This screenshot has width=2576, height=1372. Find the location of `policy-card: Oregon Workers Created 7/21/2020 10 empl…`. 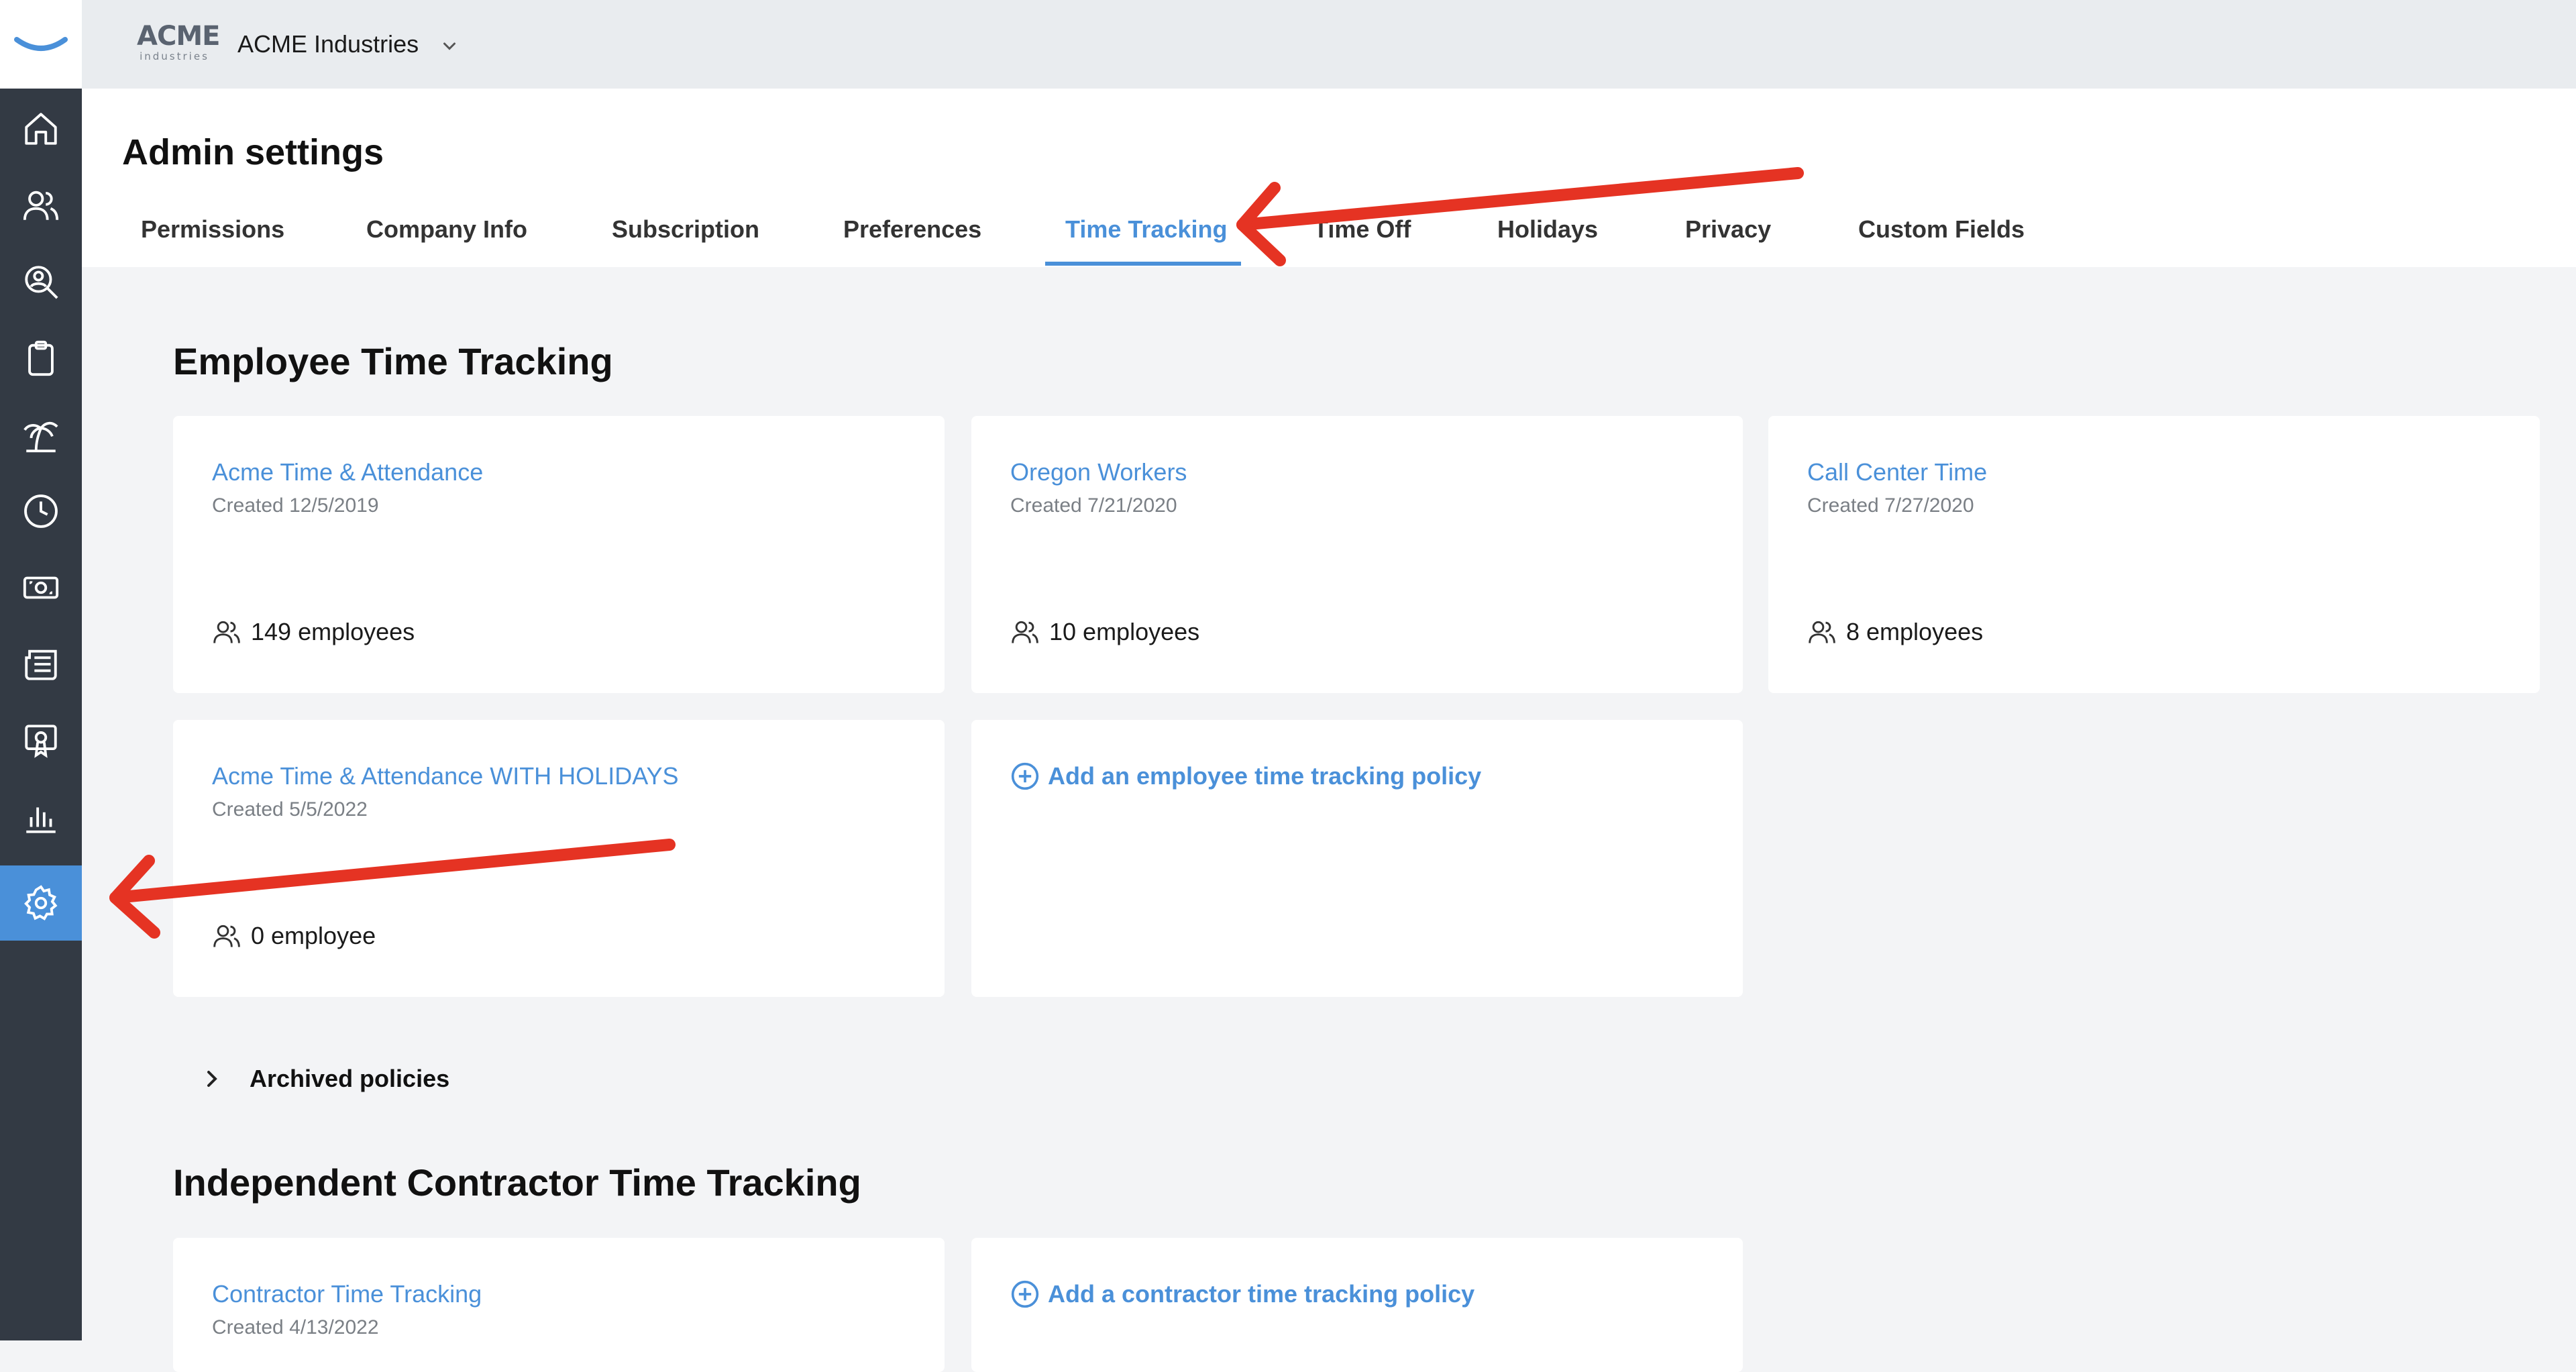

policy-card: Oregon Workers Created 7/21/2020 10 empl… is located at coordinates (1357, 554).